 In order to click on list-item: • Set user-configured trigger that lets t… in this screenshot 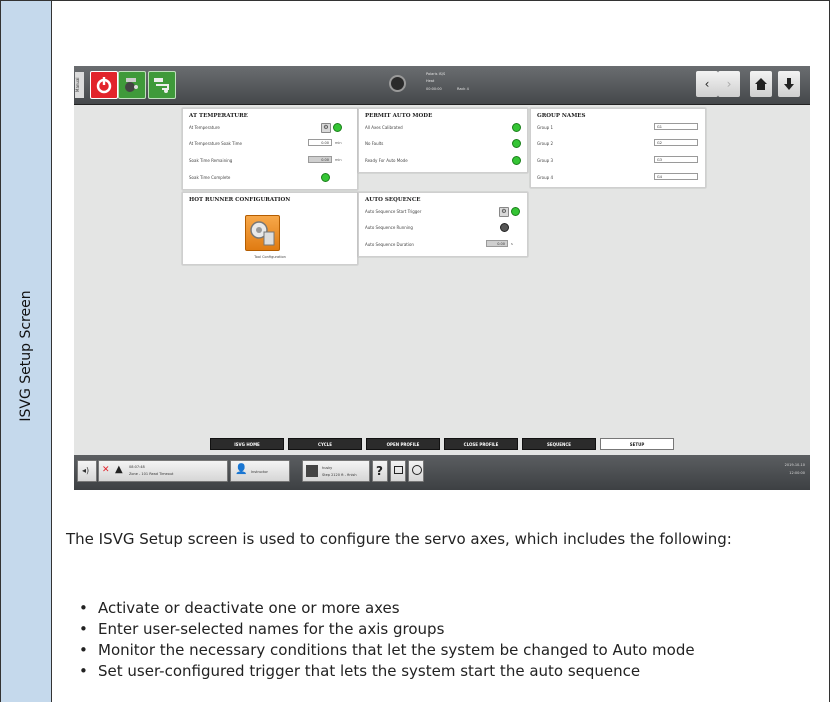, I will do `click(360, 671)`.